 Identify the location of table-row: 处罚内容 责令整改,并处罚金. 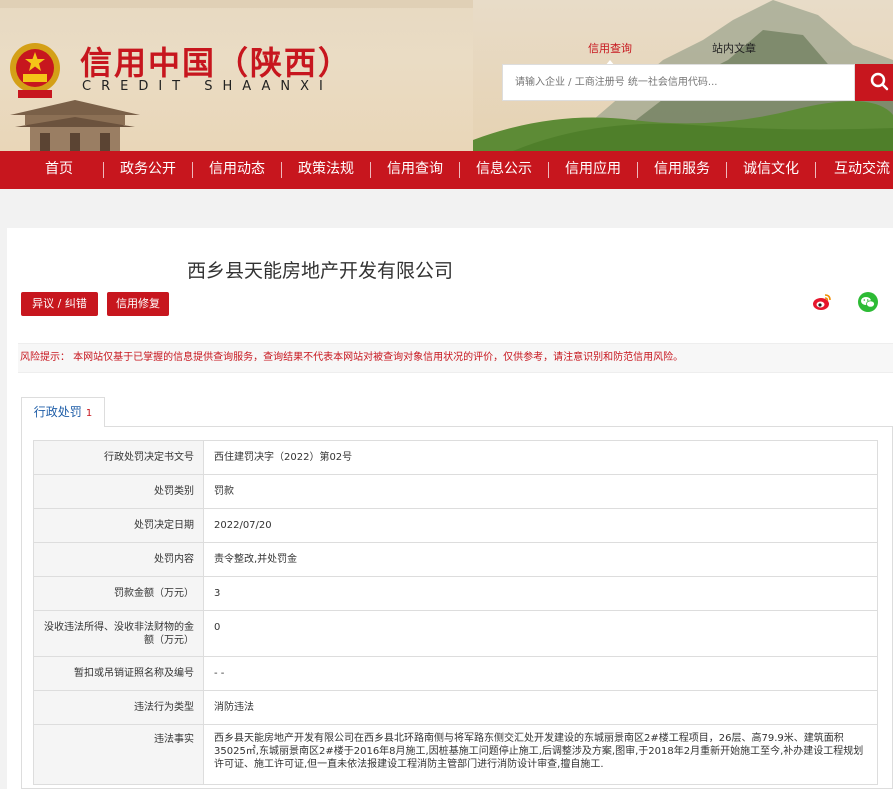
(455, 559).